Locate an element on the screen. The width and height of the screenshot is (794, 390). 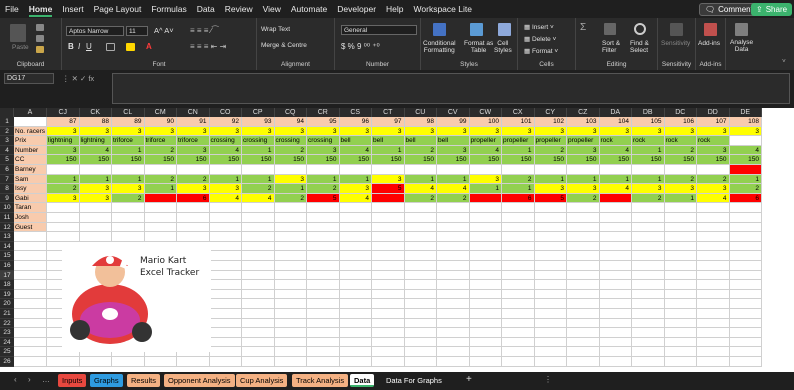
collapse-ribbon-icon: ˅ is located at coordinates (784, 61).